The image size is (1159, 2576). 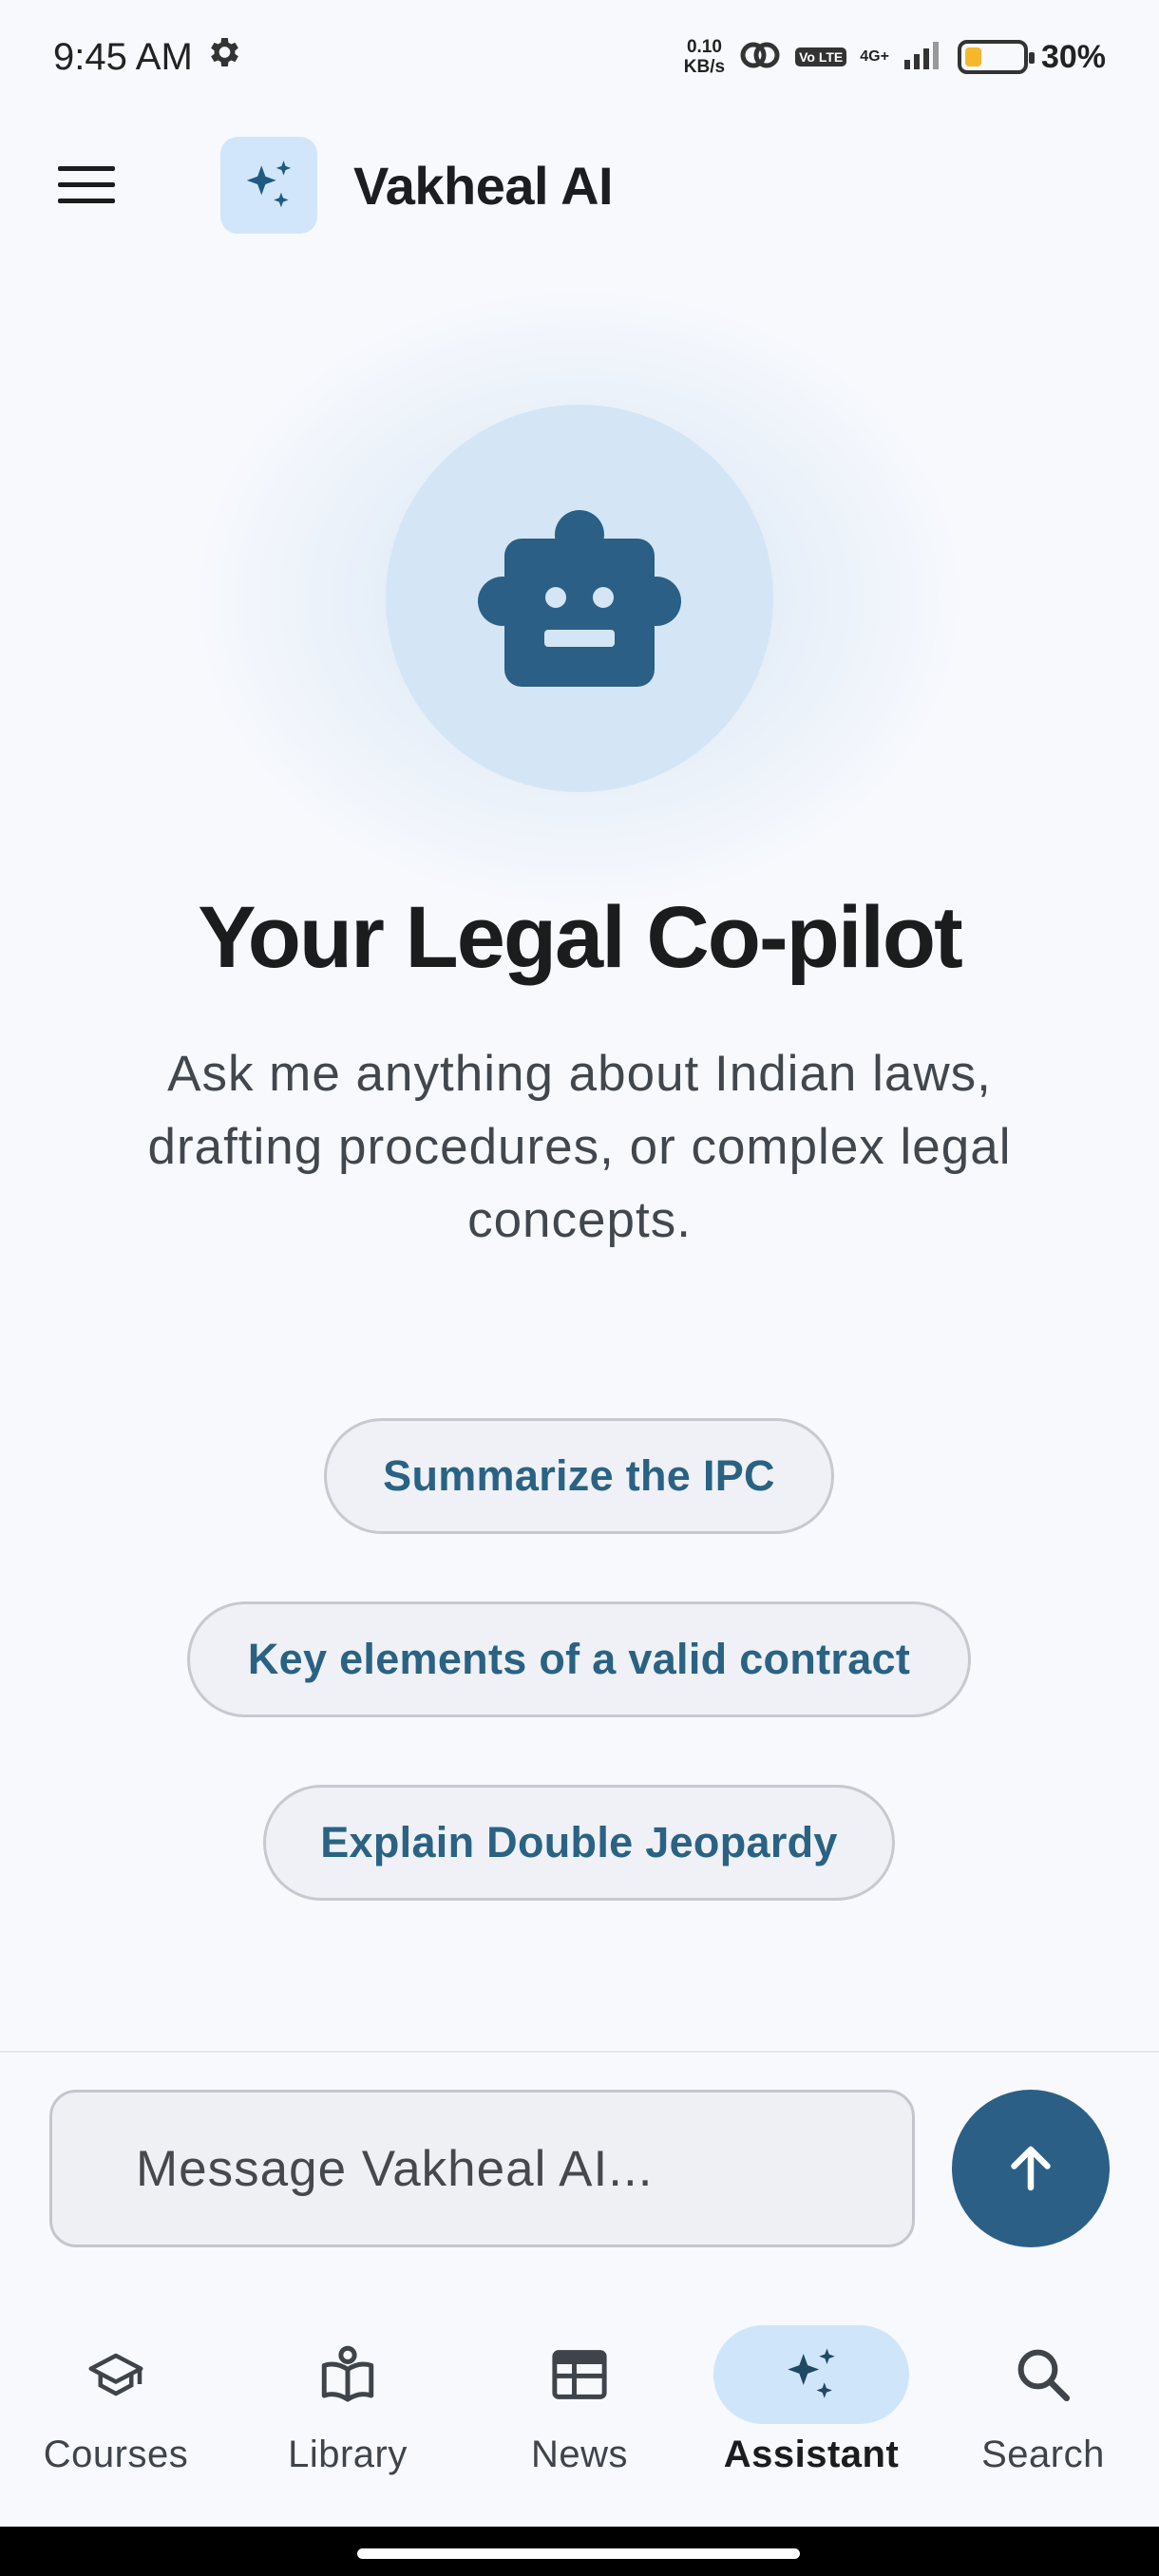 I want to click on nav-label: Courses, so click(x=116, y=2454).